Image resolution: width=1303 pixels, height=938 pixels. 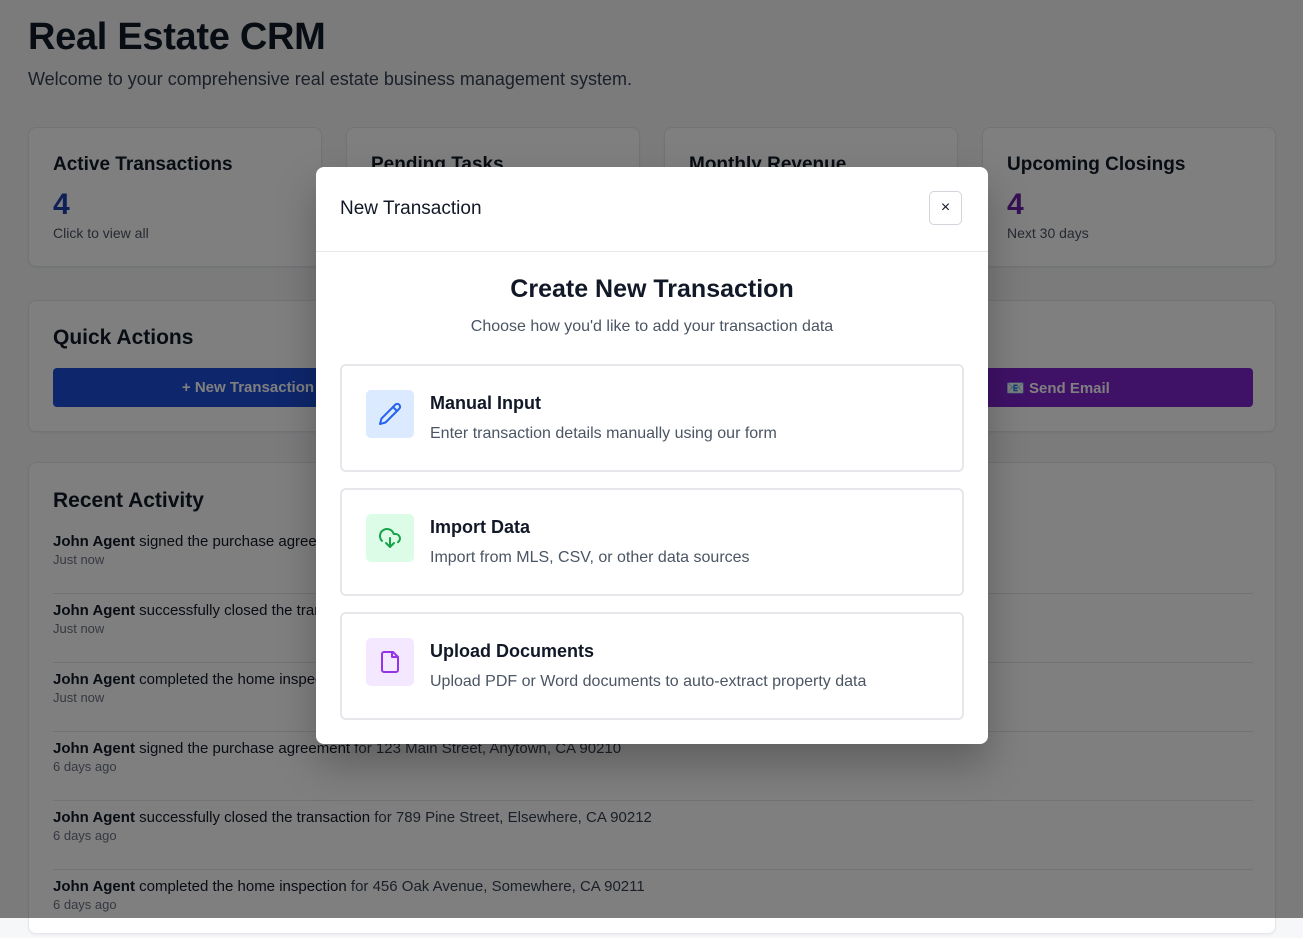 What do you see at coordinates (390, 538) in the screenshot?
I see `cloud-download-icon` at bounding box center [390, 538].